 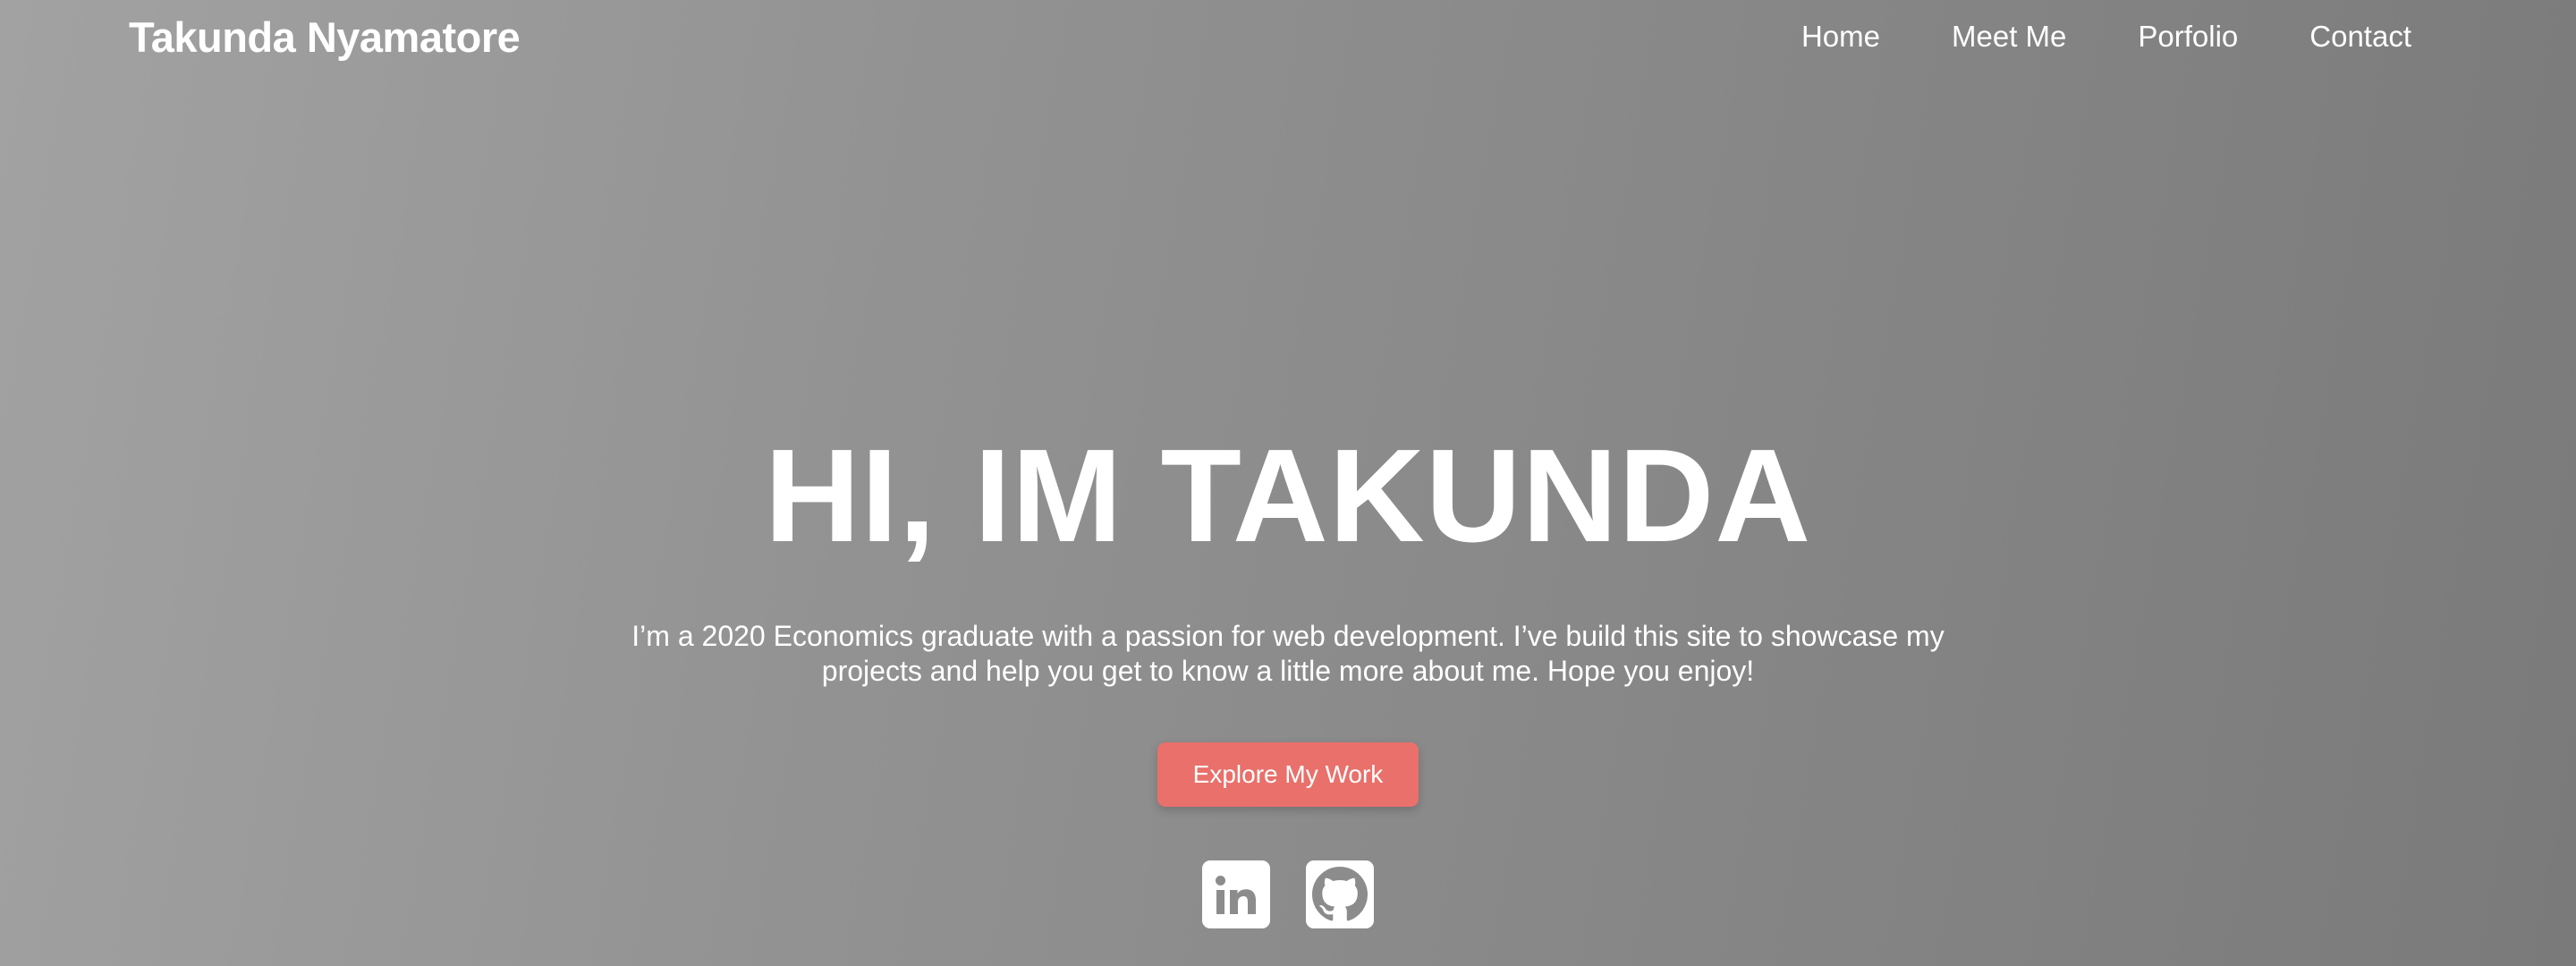 I want to click on hero-title: HI, IM TAKUNDA, so click(x=1288, y=496).